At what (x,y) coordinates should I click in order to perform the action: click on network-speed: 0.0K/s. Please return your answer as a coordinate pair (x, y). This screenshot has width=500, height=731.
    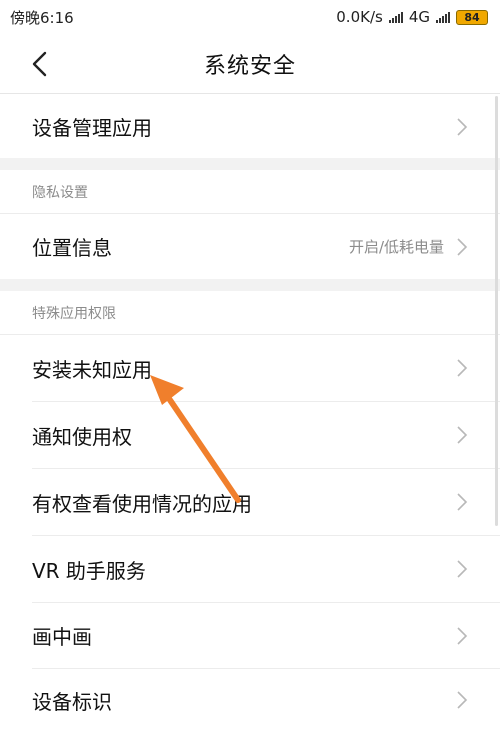
    Looking at the image, I should click on (359, 17).